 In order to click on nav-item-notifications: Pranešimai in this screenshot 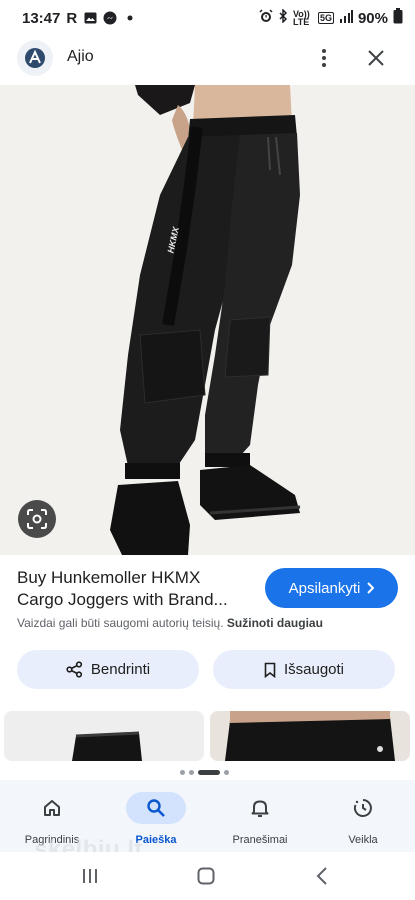, I will do `click(260, 819)`.